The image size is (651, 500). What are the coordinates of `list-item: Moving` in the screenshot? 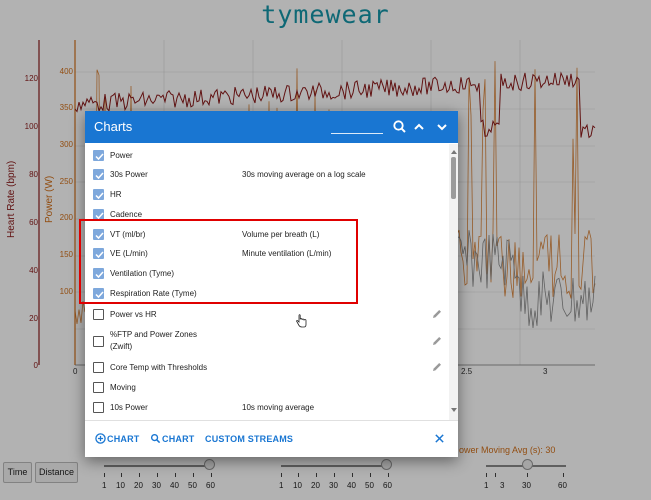 It's located at (267, 388).